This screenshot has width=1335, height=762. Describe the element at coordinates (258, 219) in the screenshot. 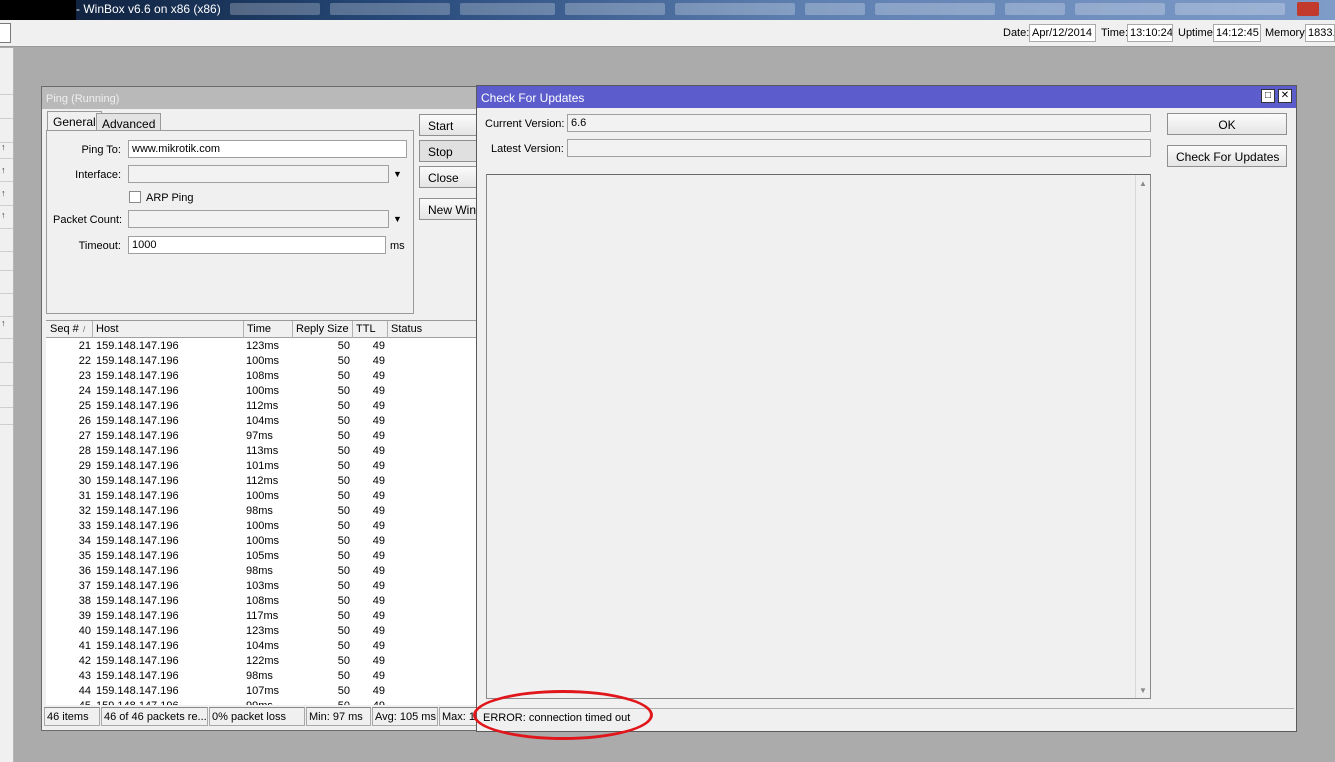

I see `packet-count-select` at that location.